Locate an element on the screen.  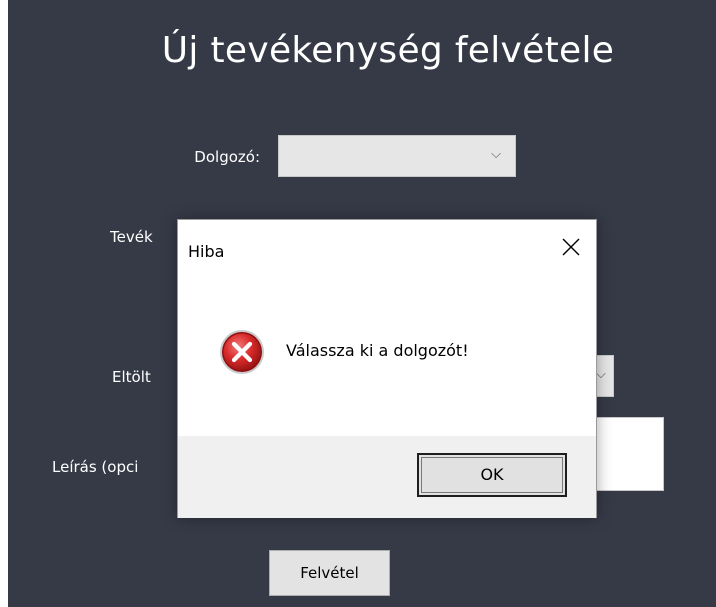
close-button is located at coordinates (571, 247).